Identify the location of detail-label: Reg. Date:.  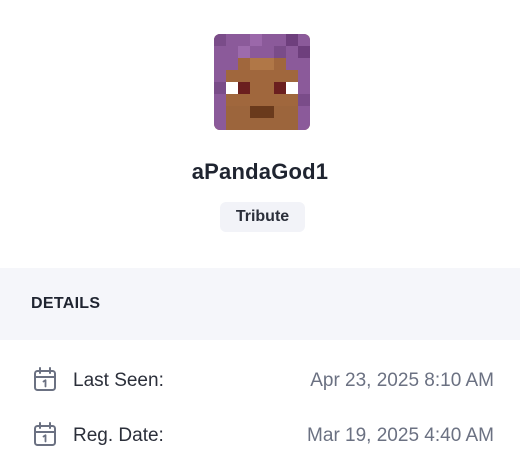
(118, 435).